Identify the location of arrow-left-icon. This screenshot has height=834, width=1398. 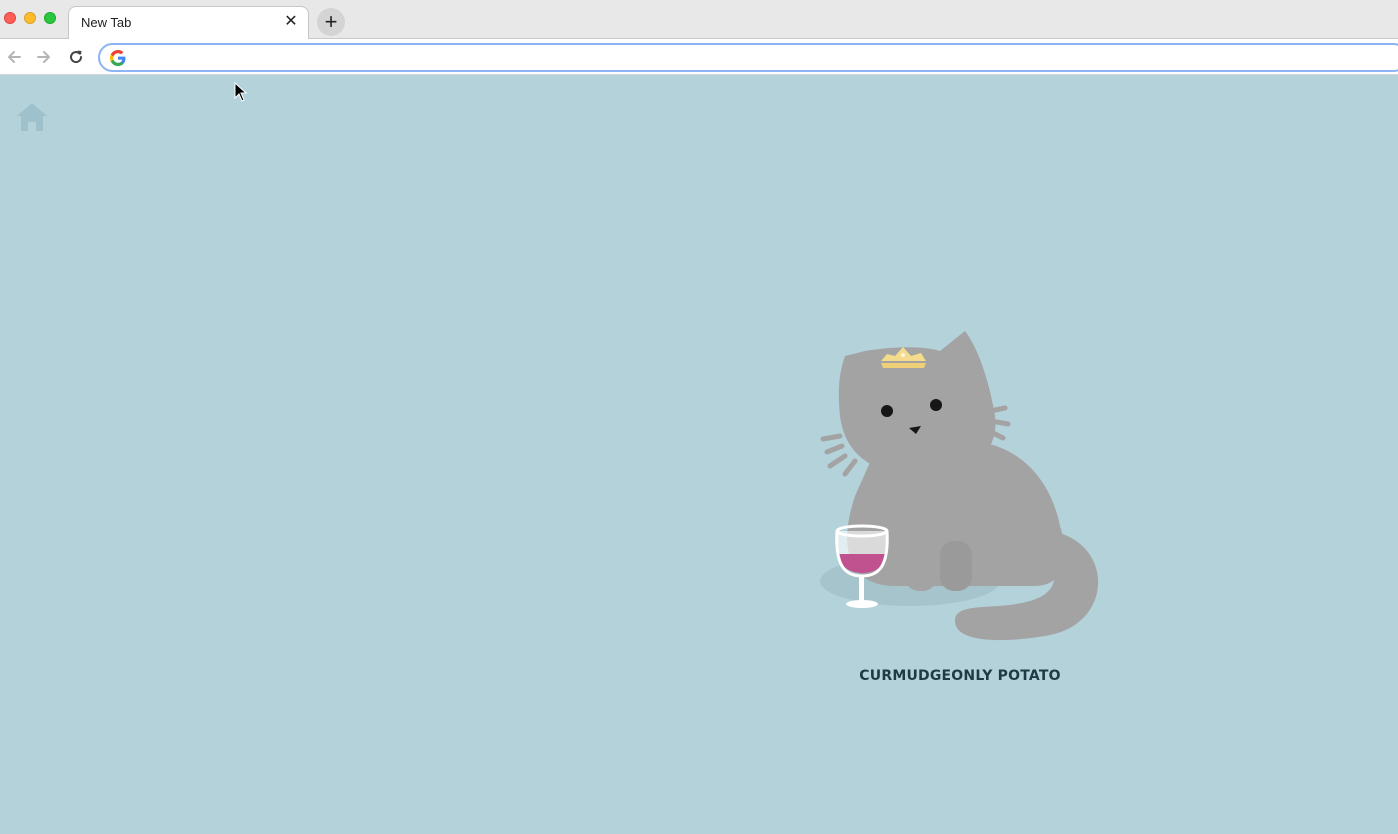
(14, 57).